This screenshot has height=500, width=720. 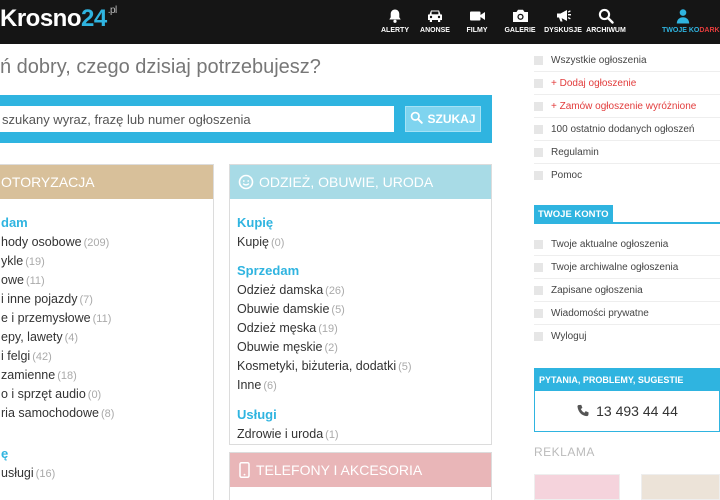 I want to click on sidebar-link-latest: 100 ostatnio dodanych ogłoszeń, so click(x=627, y=129).